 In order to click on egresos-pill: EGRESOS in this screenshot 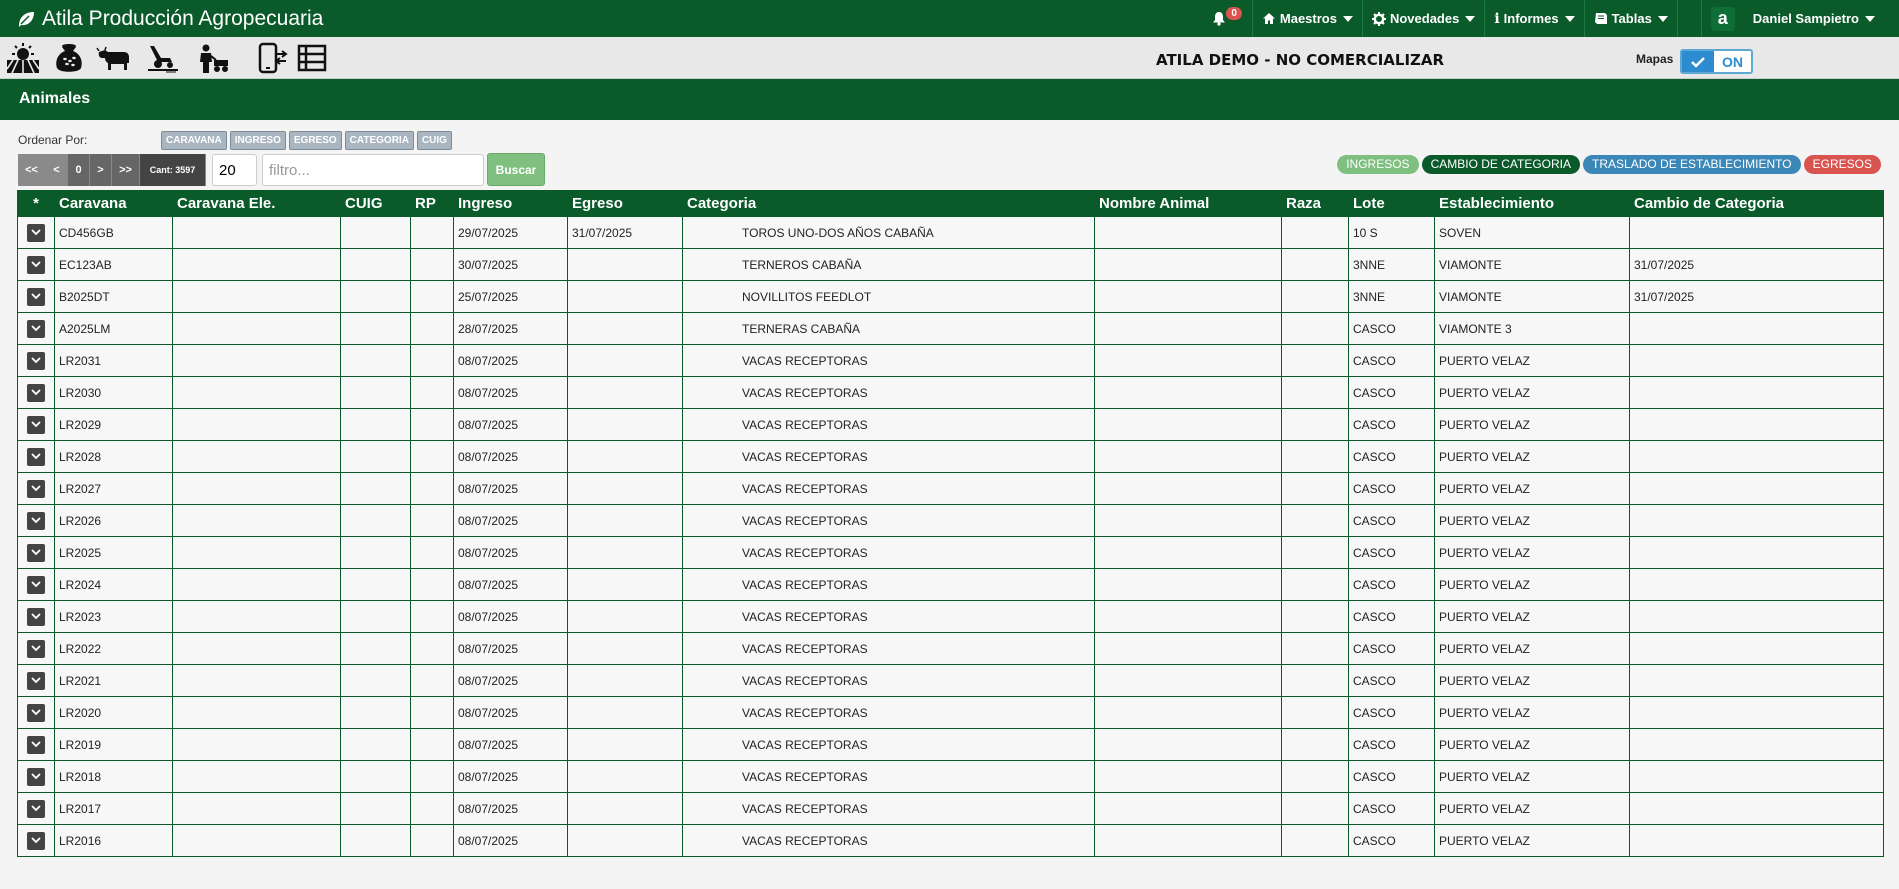, I will do `click(1842, 164)`.